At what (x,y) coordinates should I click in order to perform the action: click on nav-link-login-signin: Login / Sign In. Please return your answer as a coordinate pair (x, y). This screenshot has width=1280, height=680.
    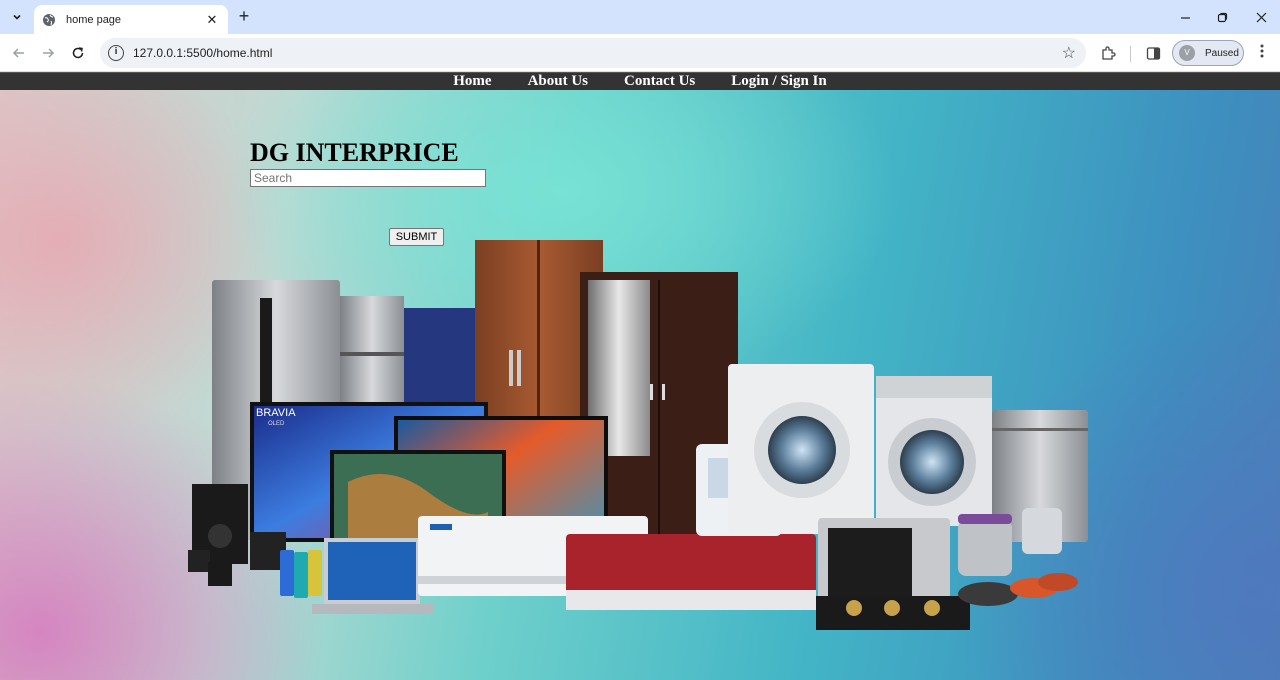
    Looking at the image, I should click on (778, 81).